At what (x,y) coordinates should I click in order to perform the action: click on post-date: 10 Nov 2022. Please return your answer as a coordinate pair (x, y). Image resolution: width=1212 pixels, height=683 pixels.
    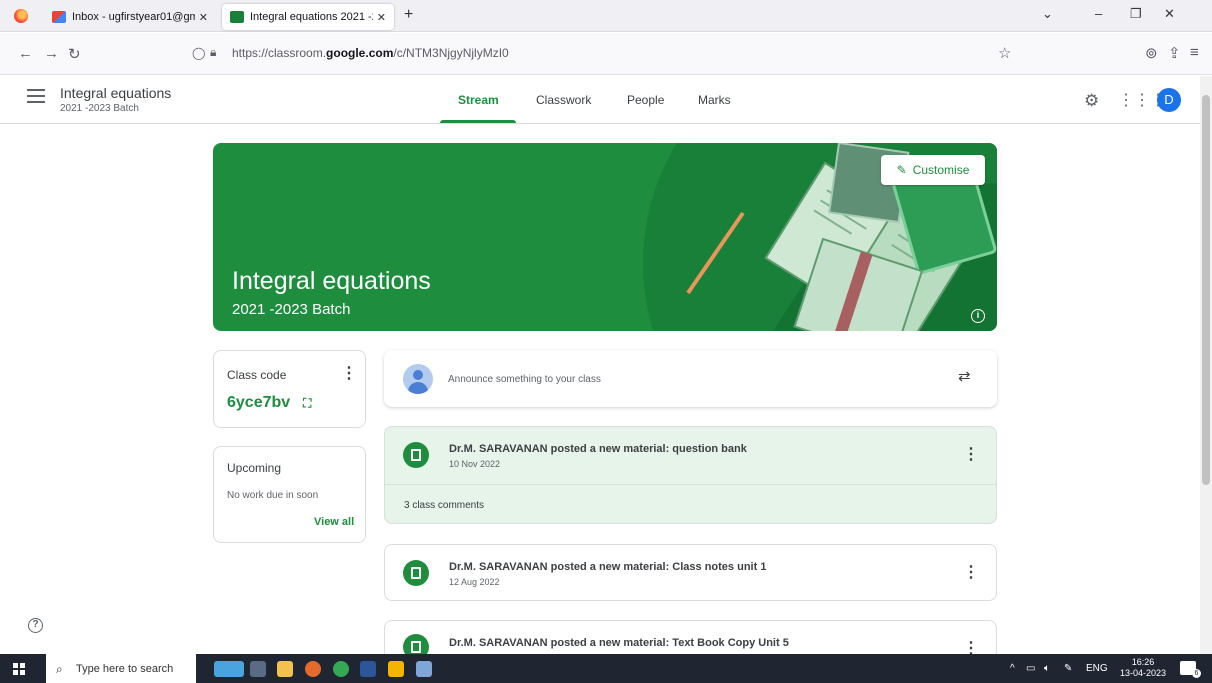
    Looking at the image, I should click on (475, 464).